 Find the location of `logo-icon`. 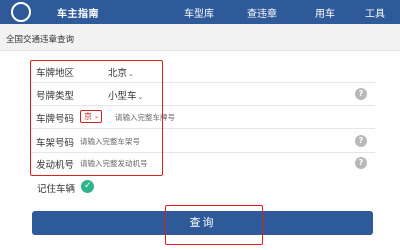

logo-icon is located at coordinates (21, 12).